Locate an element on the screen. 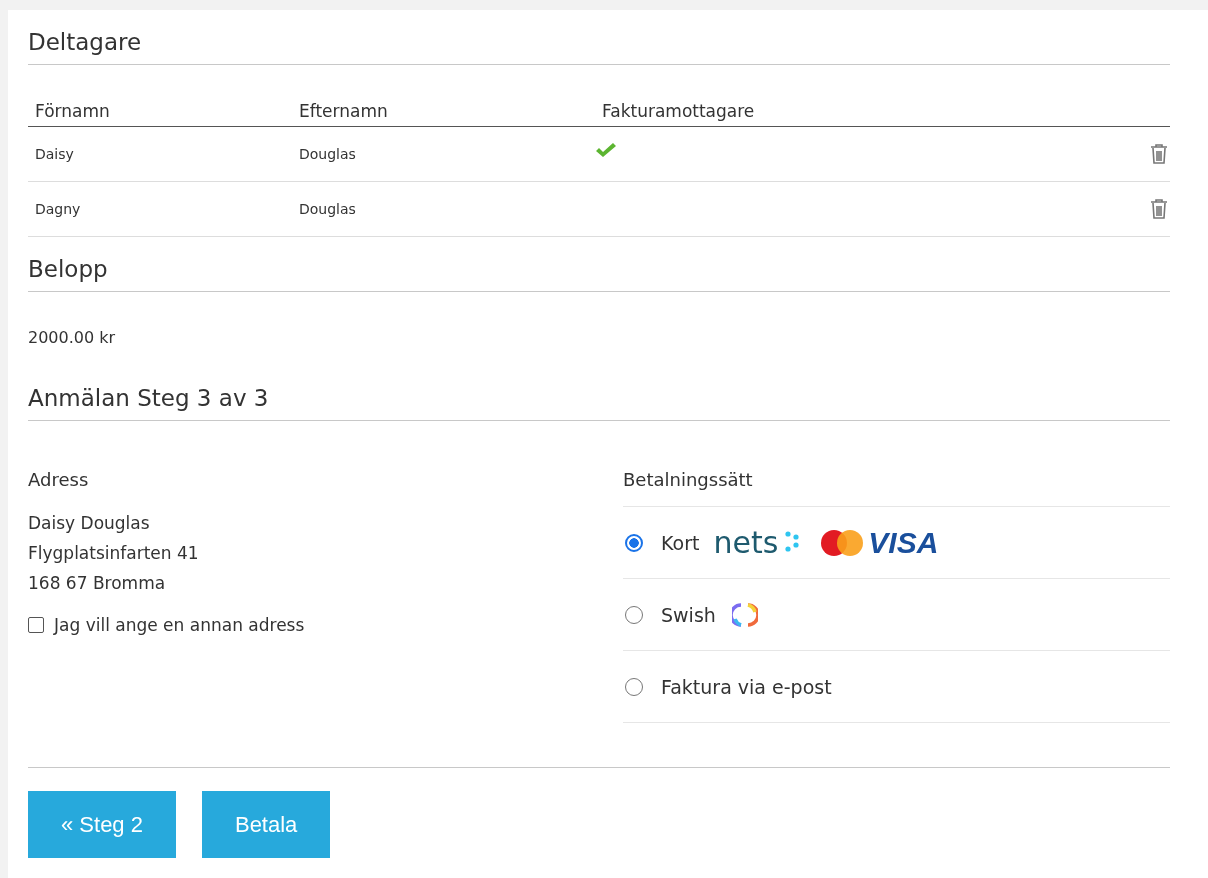 Image resolution: width=1208 pixels, height=878 pixels. column-header: Efternamn is located at coordinates (343, 111).